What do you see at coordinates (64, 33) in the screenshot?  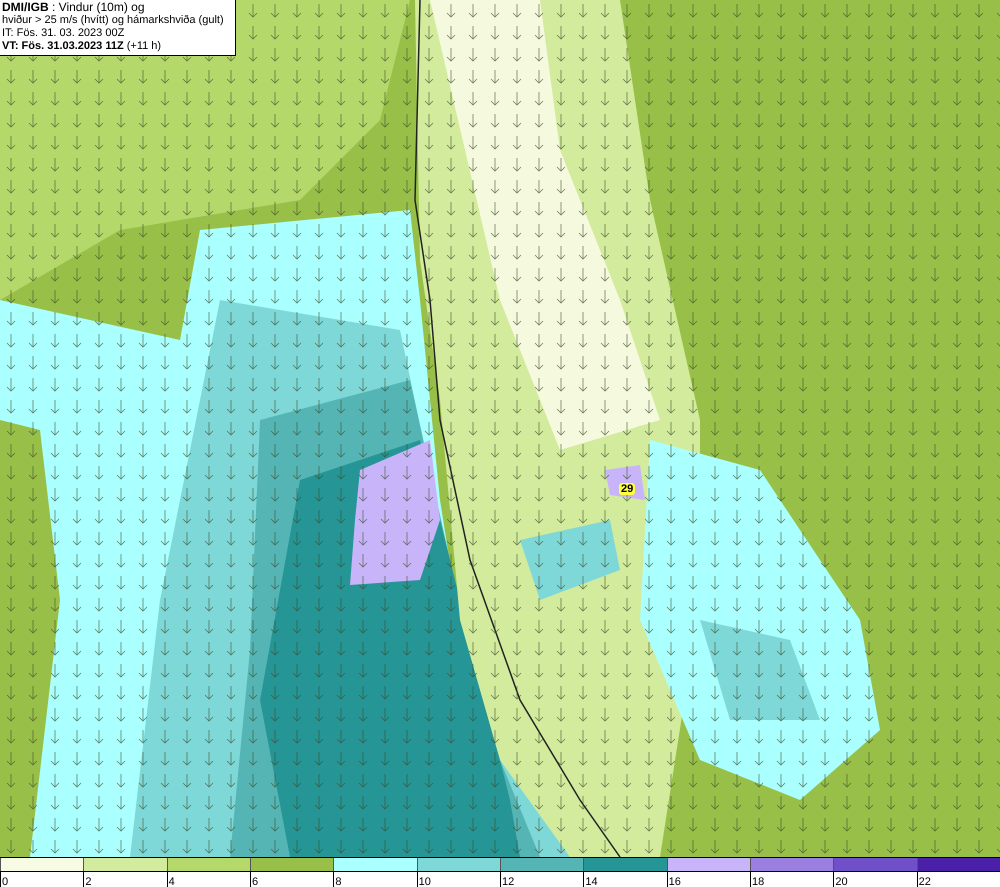 I see `title-line: IT: Fös. 31. 03. 2023 00Z` at bounding box center [64, 33].